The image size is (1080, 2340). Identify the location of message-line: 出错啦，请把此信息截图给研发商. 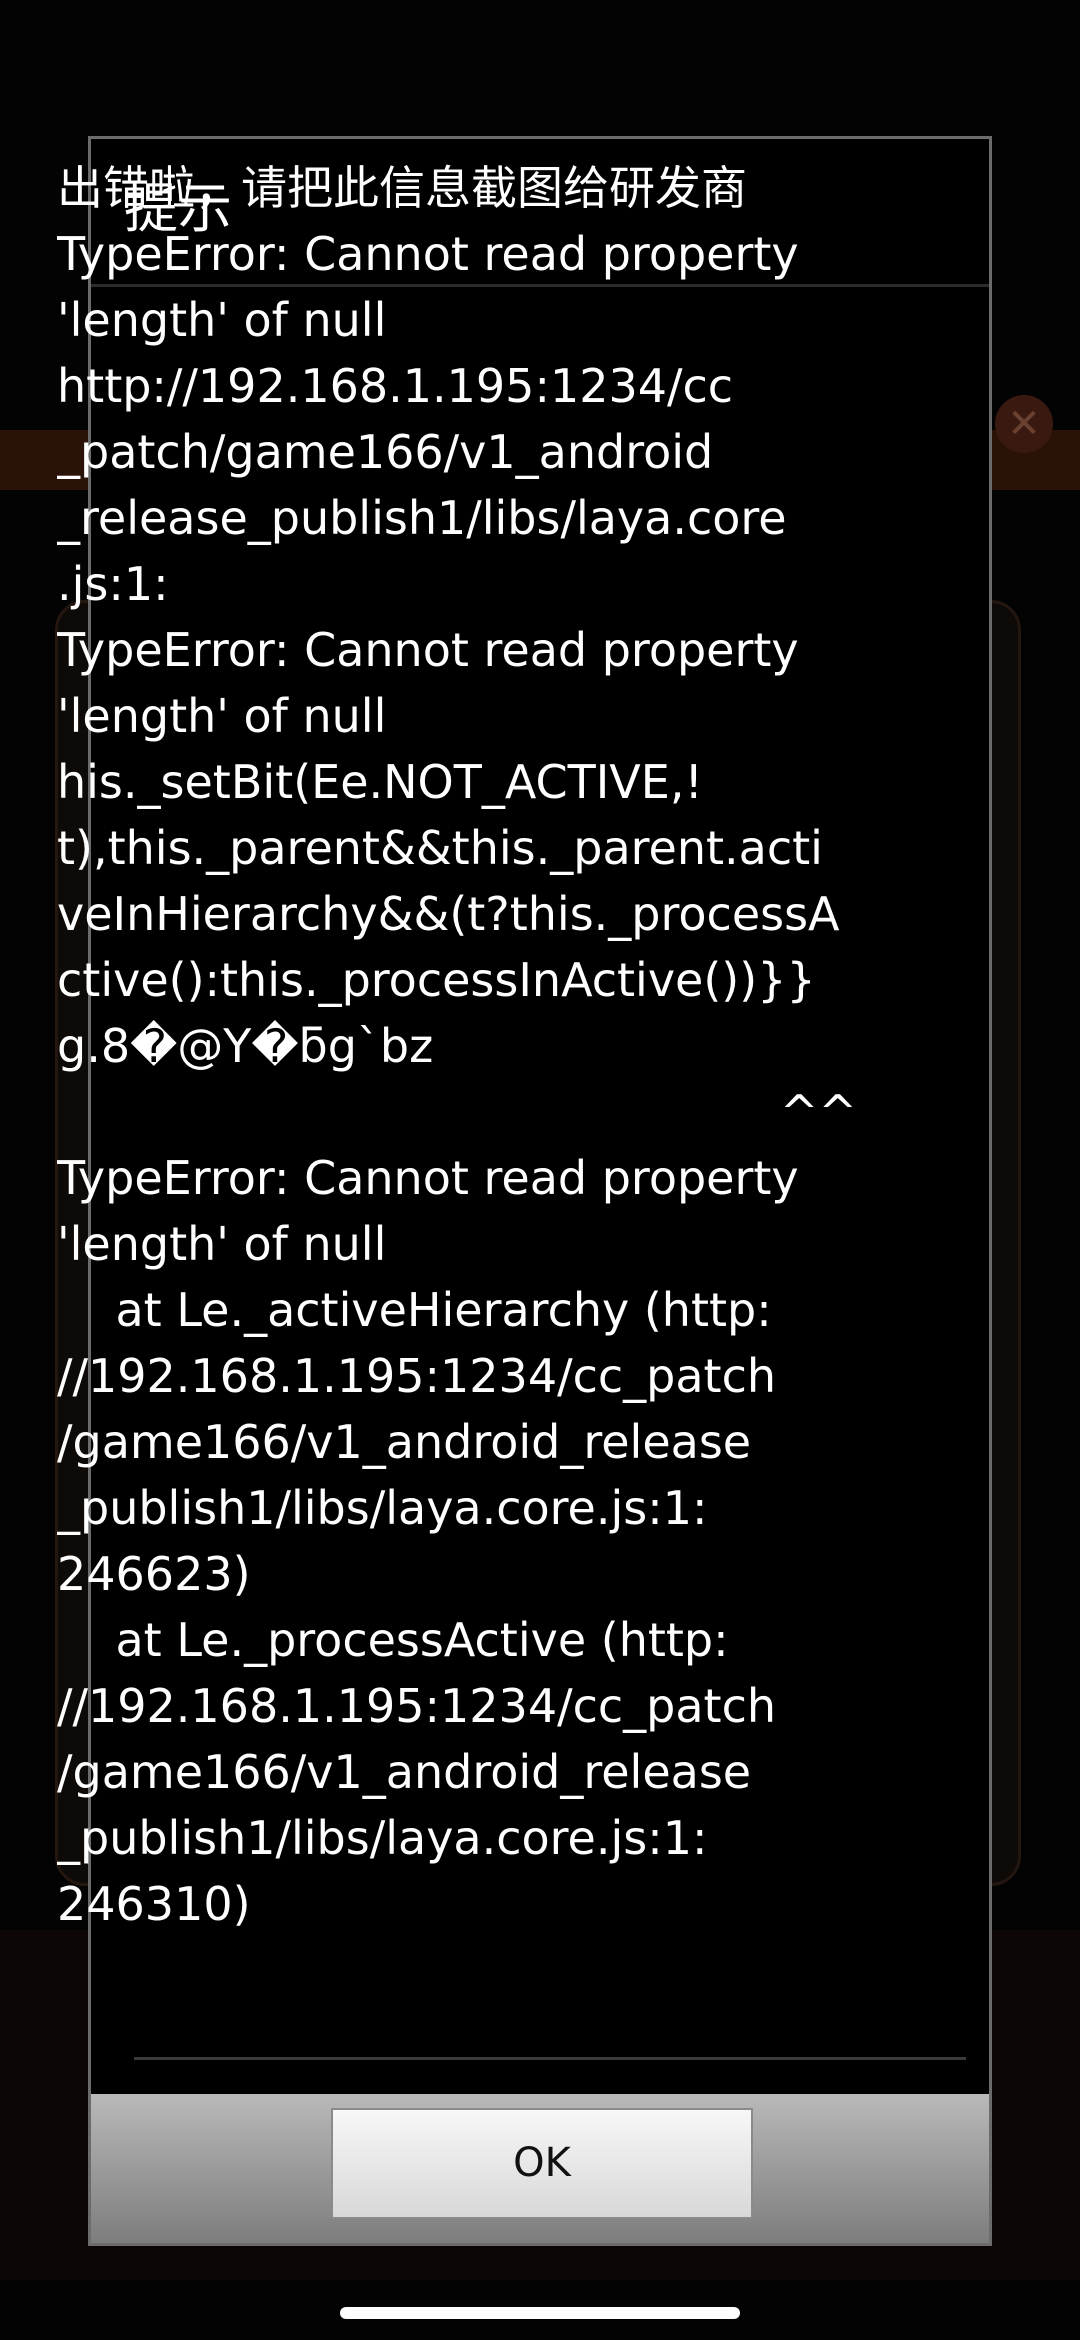
(402, 188).